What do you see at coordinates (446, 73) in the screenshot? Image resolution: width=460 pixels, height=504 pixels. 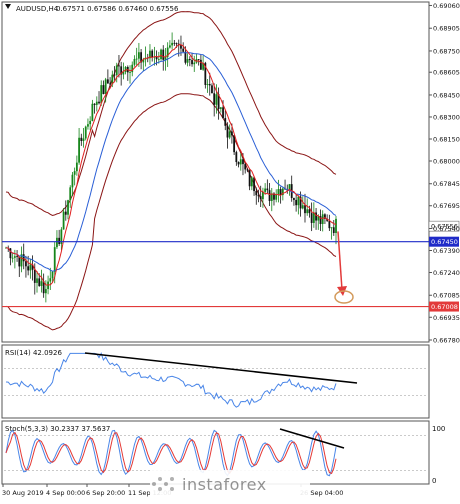 I see `price-tick-label: 0.68605` at bounding box center [446, 73].